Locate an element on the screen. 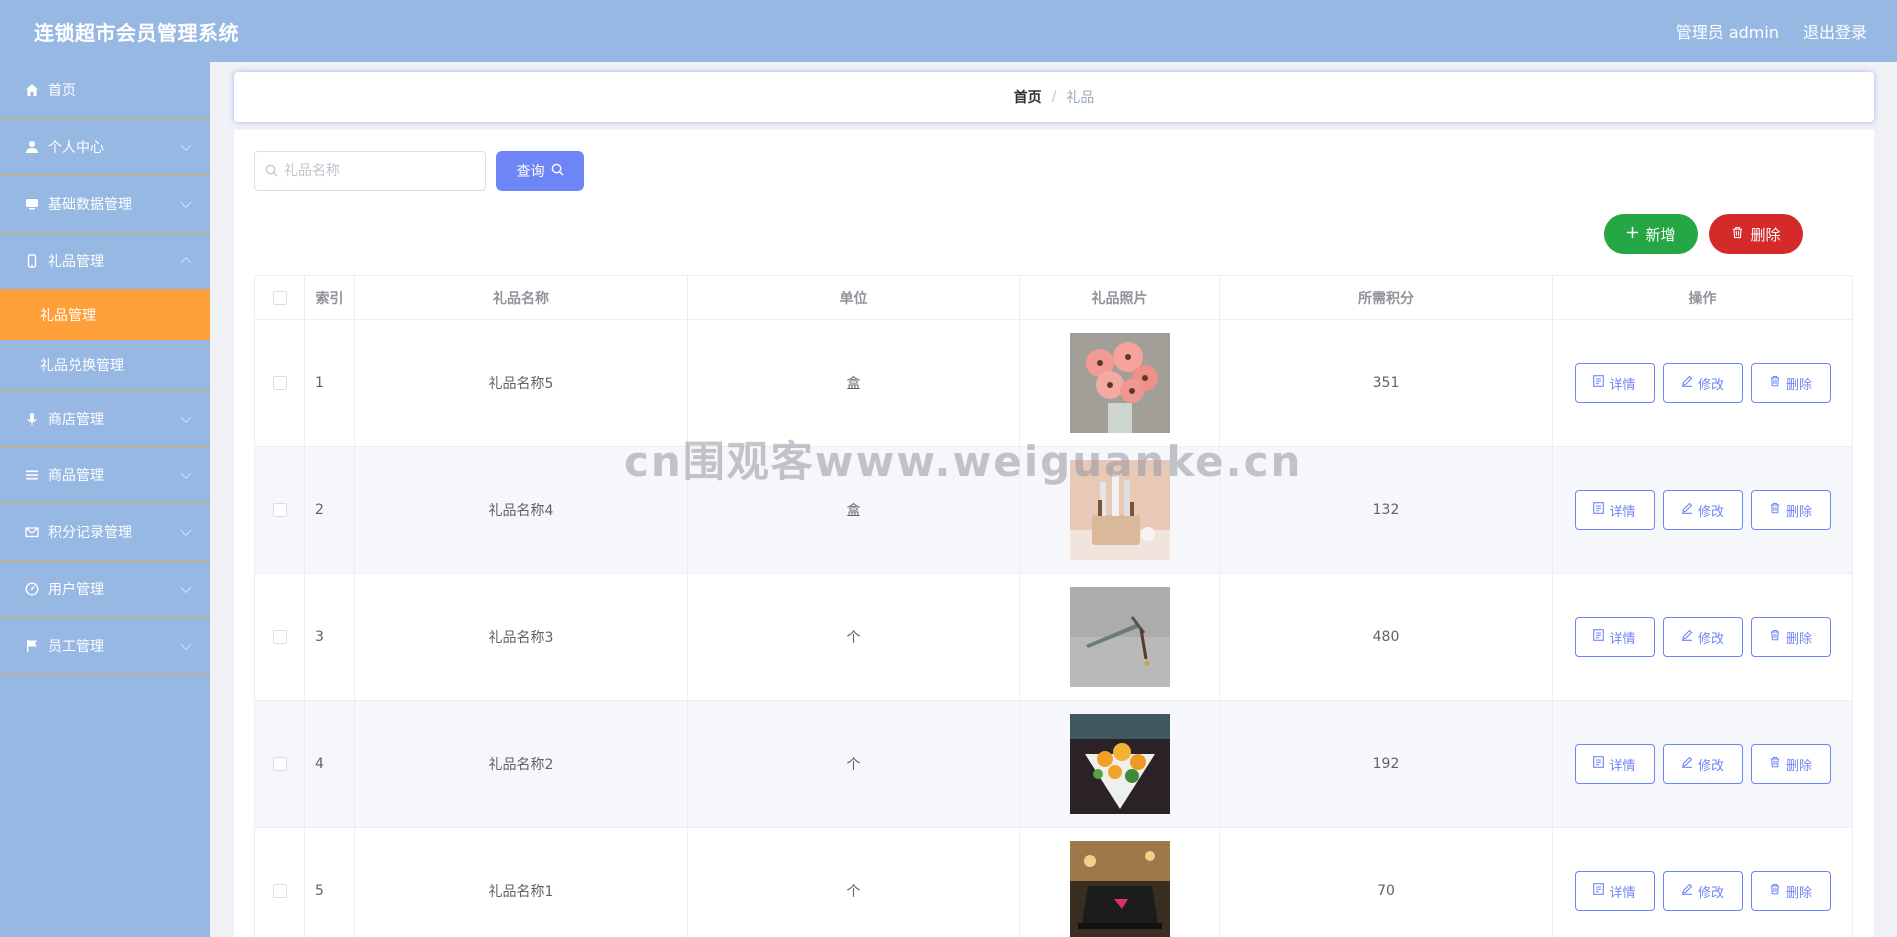 The image size is (1897, 937). user-icon is located at coordinates (32, 147).